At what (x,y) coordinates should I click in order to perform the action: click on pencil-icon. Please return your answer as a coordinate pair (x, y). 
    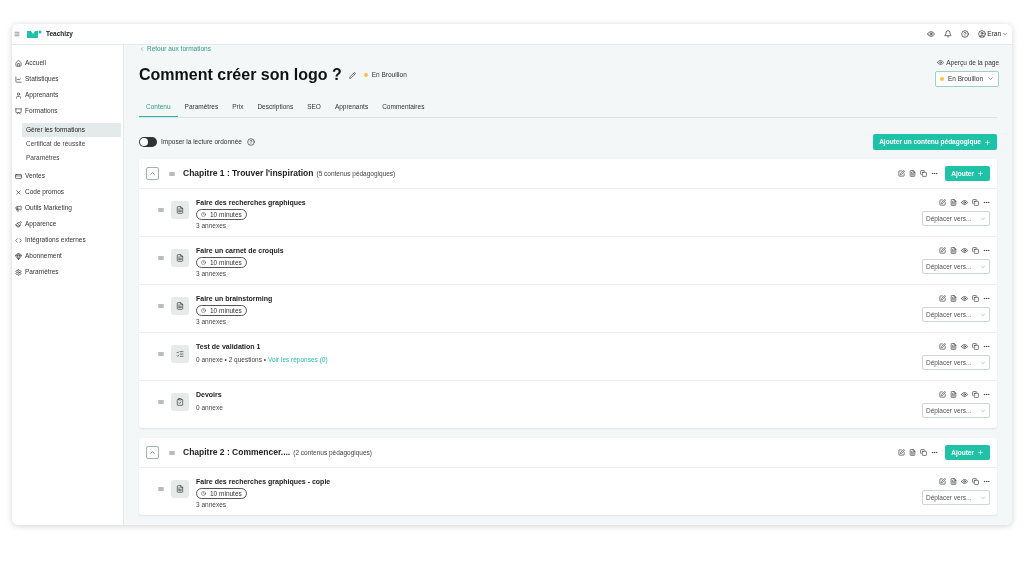
    Looking at the image, I should click on (352, 75).